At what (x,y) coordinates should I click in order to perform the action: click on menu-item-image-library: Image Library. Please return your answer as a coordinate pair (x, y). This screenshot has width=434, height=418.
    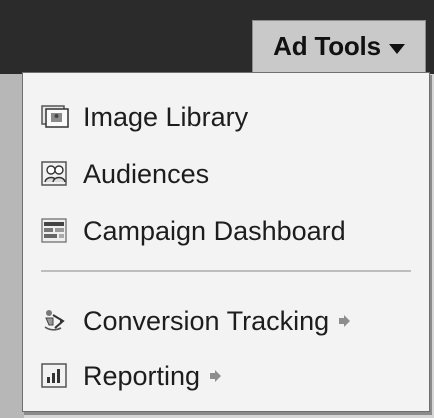
    Looking at the image, I should click on (144, 117).